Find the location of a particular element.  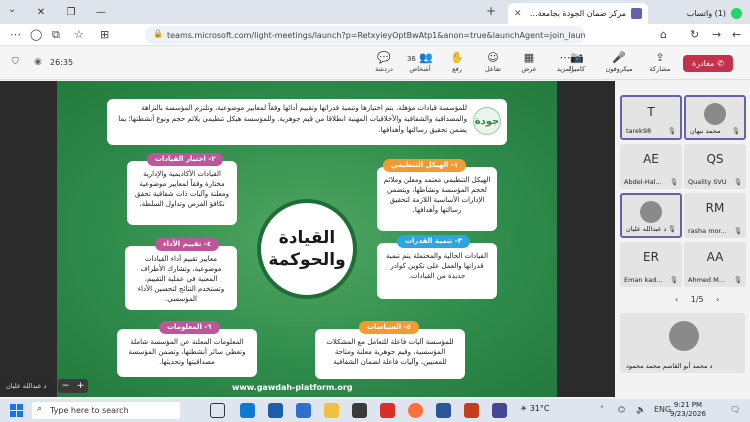

participant-tile: ER Eman kad... 🎙 is located at coordinates (651, 264).